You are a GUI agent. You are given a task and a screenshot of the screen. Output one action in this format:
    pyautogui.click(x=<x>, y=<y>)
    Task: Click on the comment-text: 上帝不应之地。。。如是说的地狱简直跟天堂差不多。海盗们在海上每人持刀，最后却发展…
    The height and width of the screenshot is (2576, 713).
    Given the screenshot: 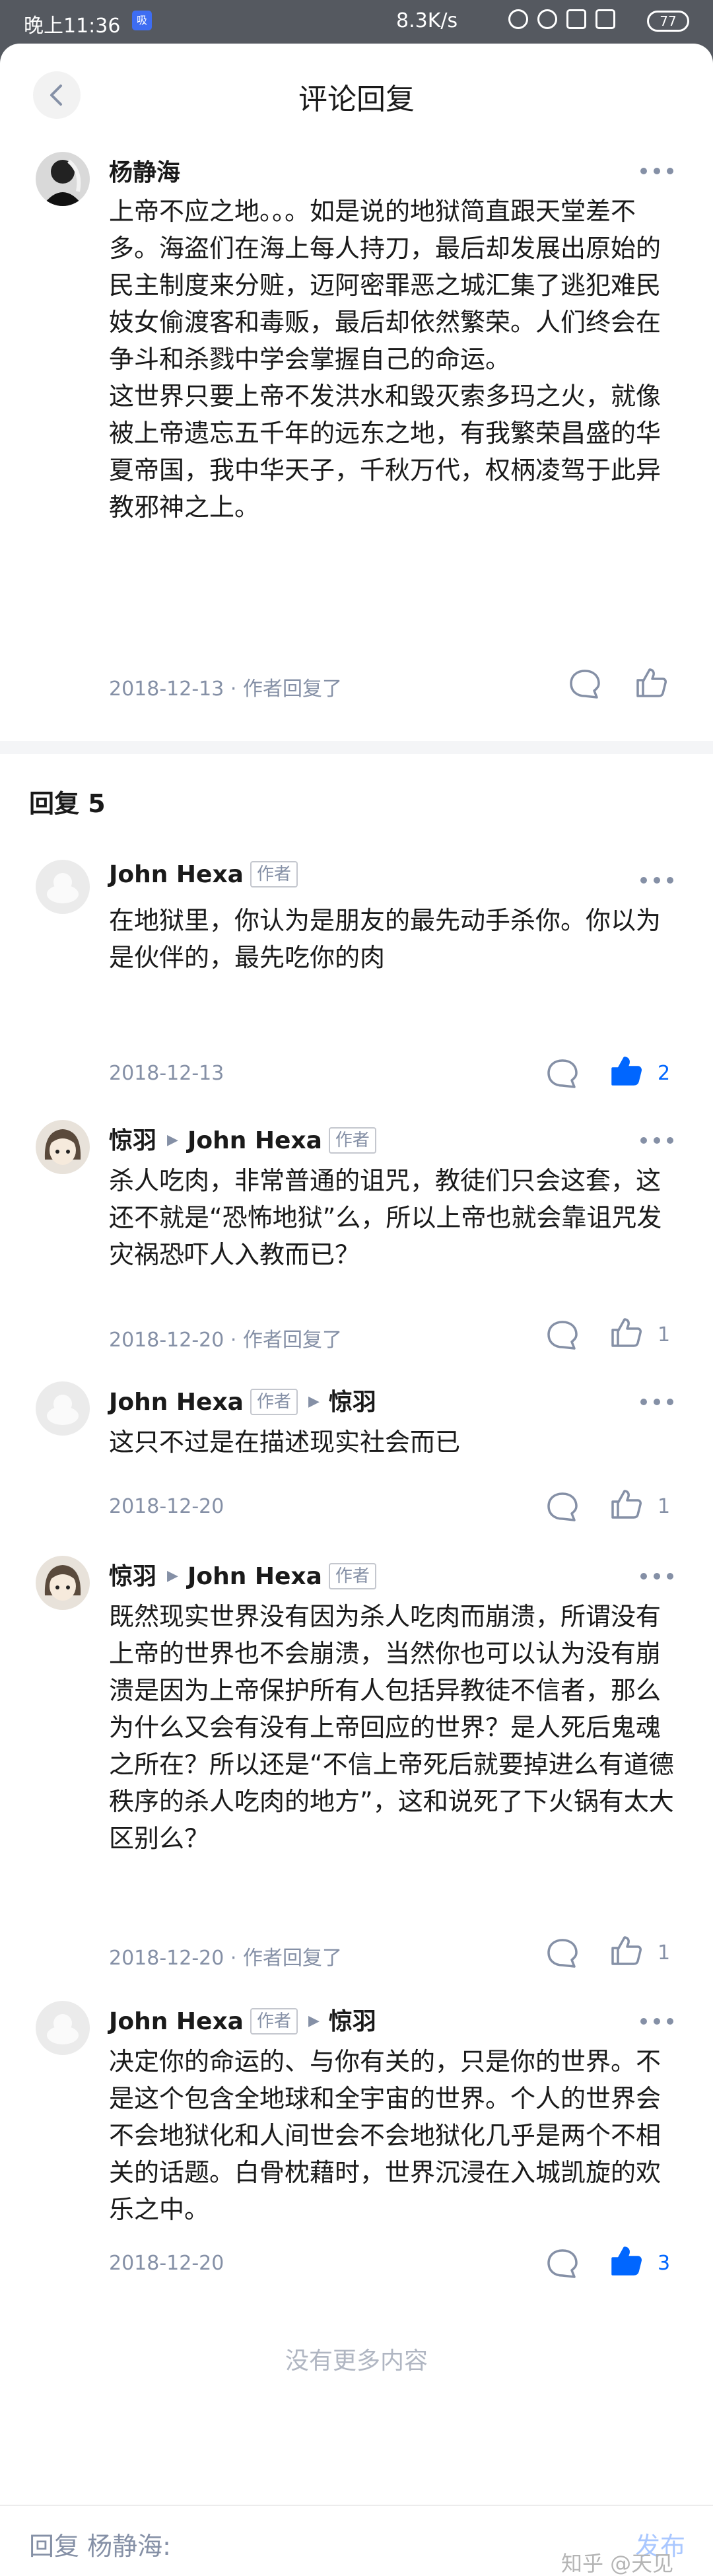 What is the action you would take?
    pyautogui.click(x=393, y=360)
    